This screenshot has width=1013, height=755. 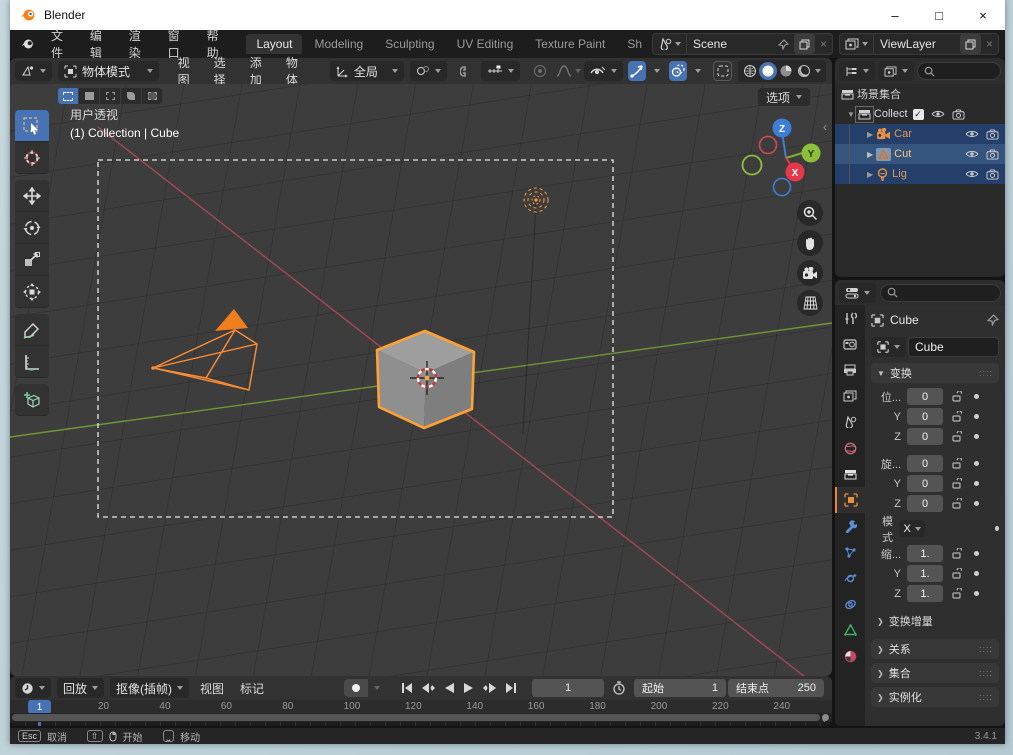 What do you see at coordinates (935, 373) in the screenshot?
I see `transform-panel-header: ▼ 变换 ::::` at bounding box center [935, 373].